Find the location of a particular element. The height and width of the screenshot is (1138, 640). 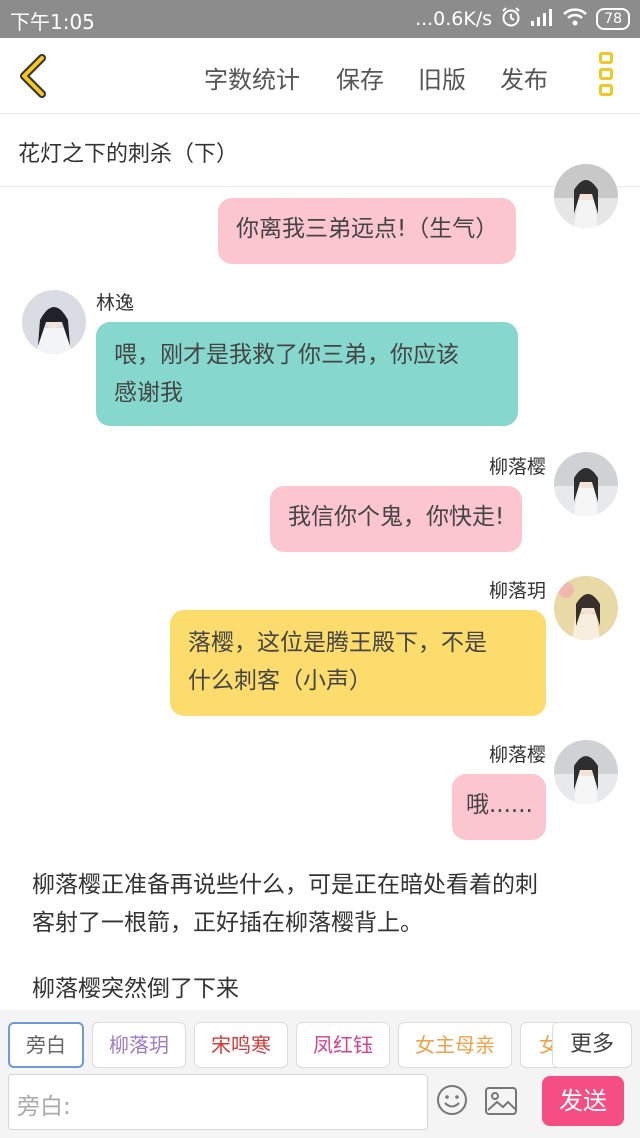

narration-block: 柳落樱正准备再说些什么，可是正在暗处看着的刺 客射了一根箭，正好插在柳落樱背上。 is located at coordinates (322, 904).